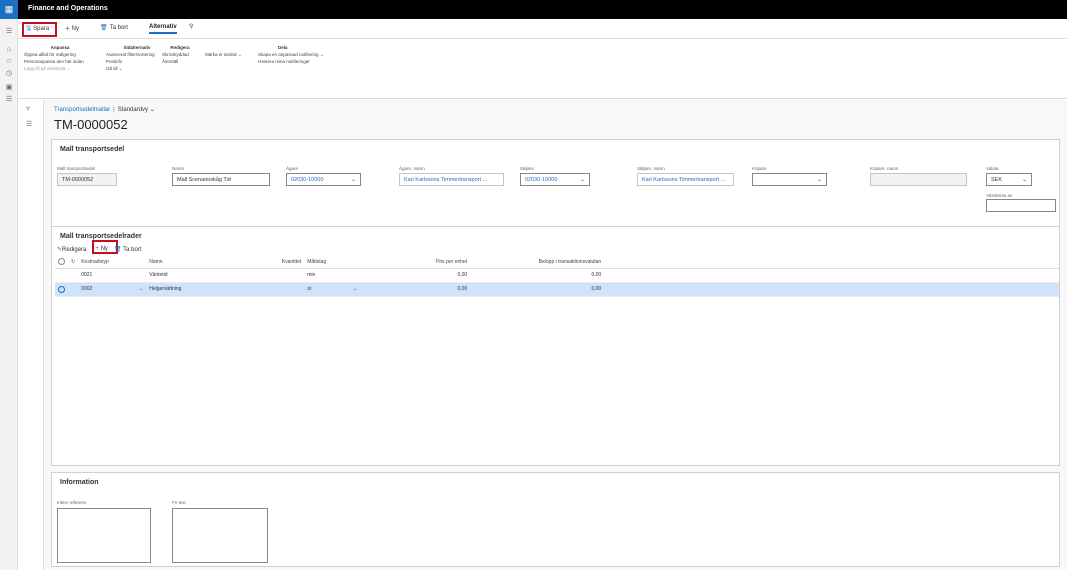 The height and width of the screenshot is (570, 1067). Describe the element at coordinates (191, 26) in the screenshot. I see `search-icon: ⚲` at that location.